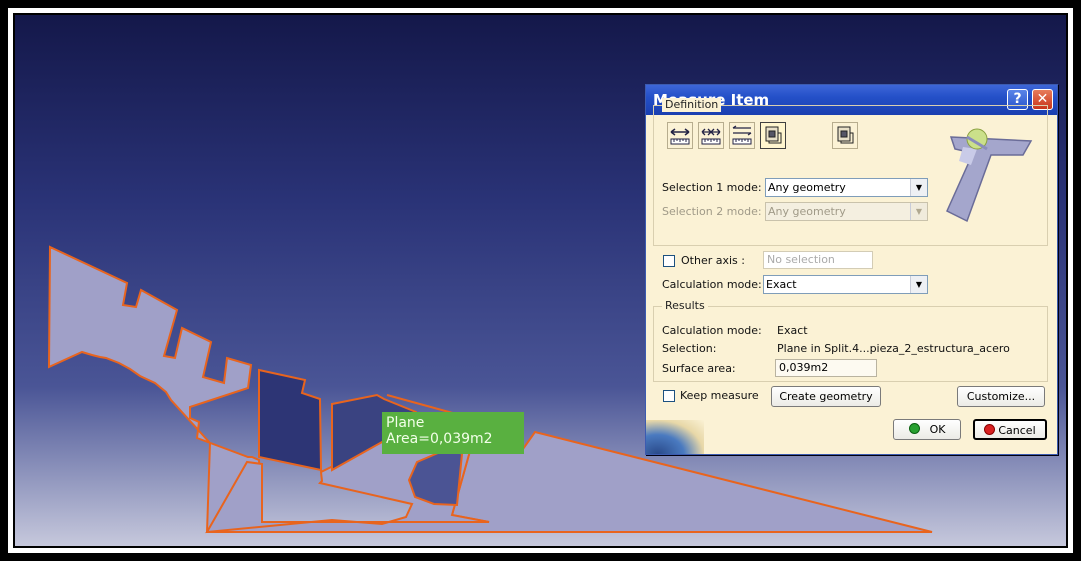  What do you see at coordinates (989, 175) in the screenshot?
I see `caliper-icon` at bounding box center [989, 175].